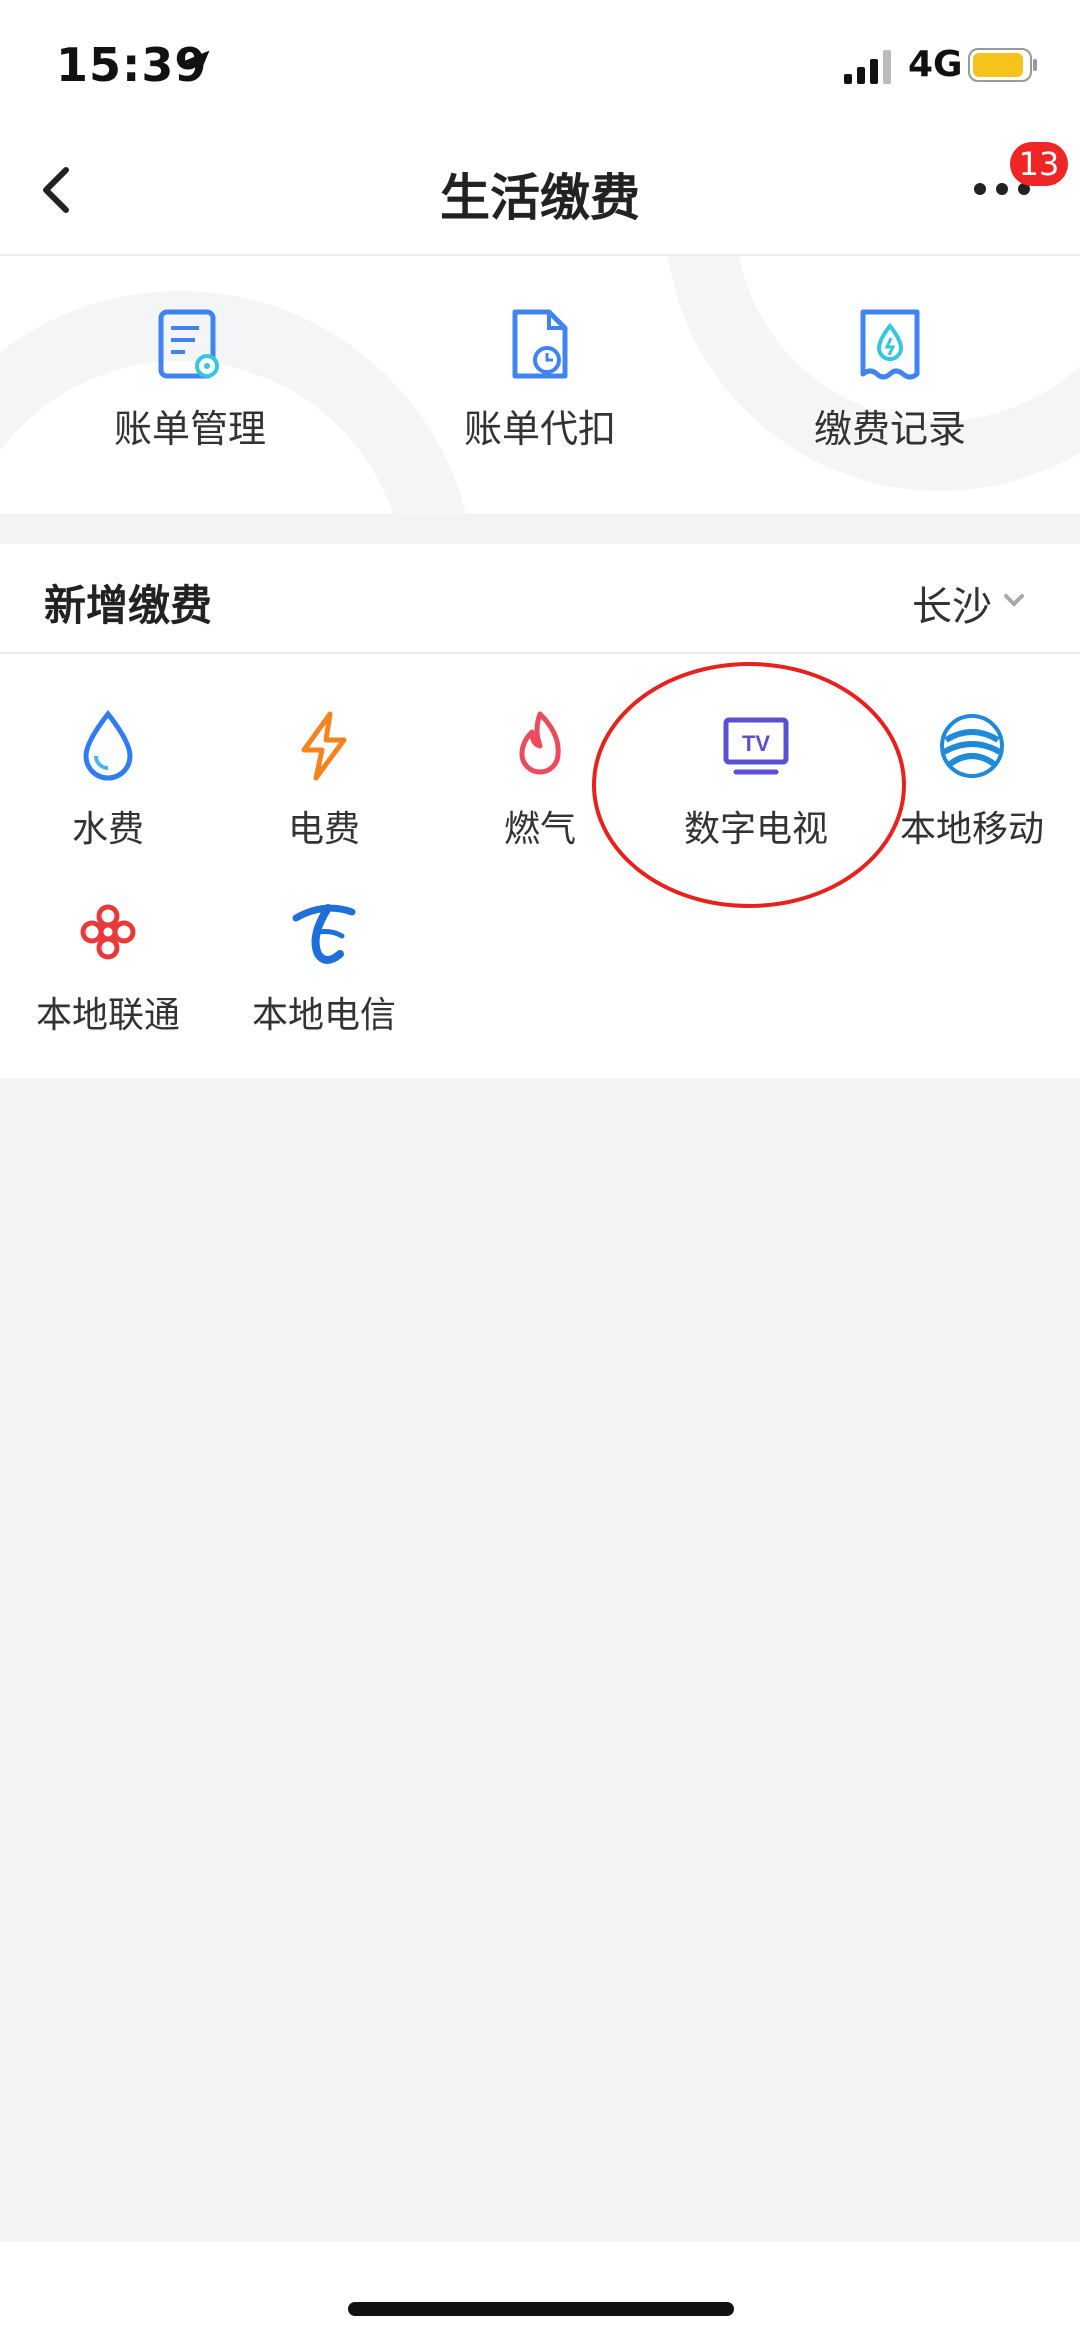  I want to click on network-type: 4G, so click(935, 64).